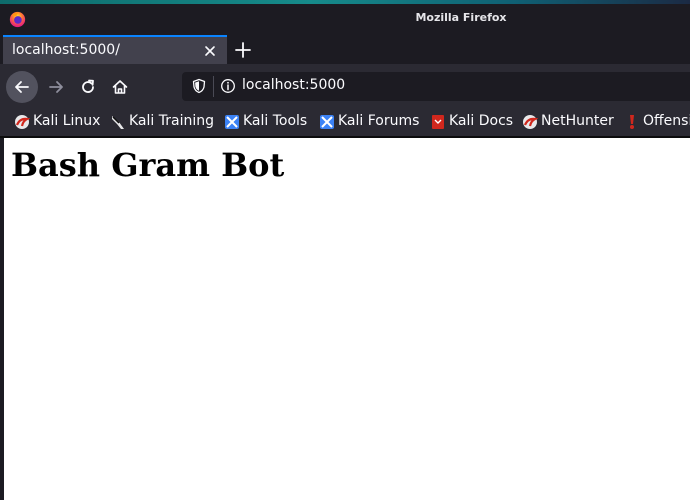 Image resolution: width=690 pixels, height=500 pixels. I want to click on kali-training-icon, so click(118, 122).